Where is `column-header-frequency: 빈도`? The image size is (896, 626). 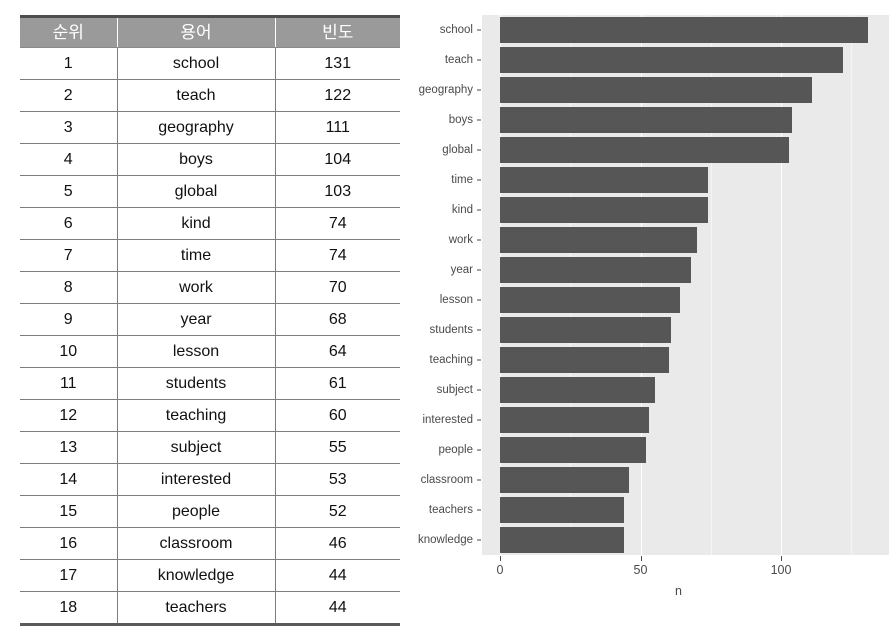 column-header-frequency: 빈도 is located at coordinates (337, 31).